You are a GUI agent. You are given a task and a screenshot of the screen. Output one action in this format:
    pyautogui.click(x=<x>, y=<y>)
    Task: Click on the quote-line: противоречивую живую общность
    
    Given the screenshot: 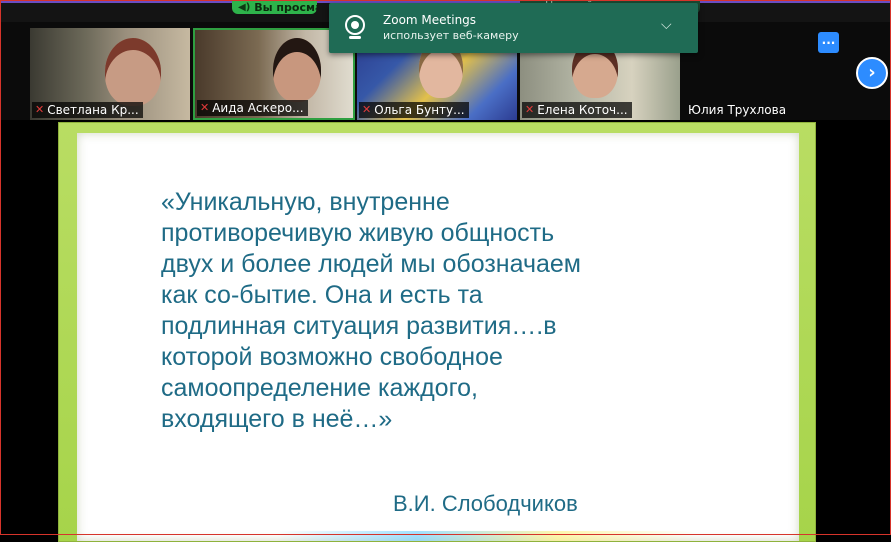 What is the action you would take?
    pyautogui.click(x=358, y=233)
    